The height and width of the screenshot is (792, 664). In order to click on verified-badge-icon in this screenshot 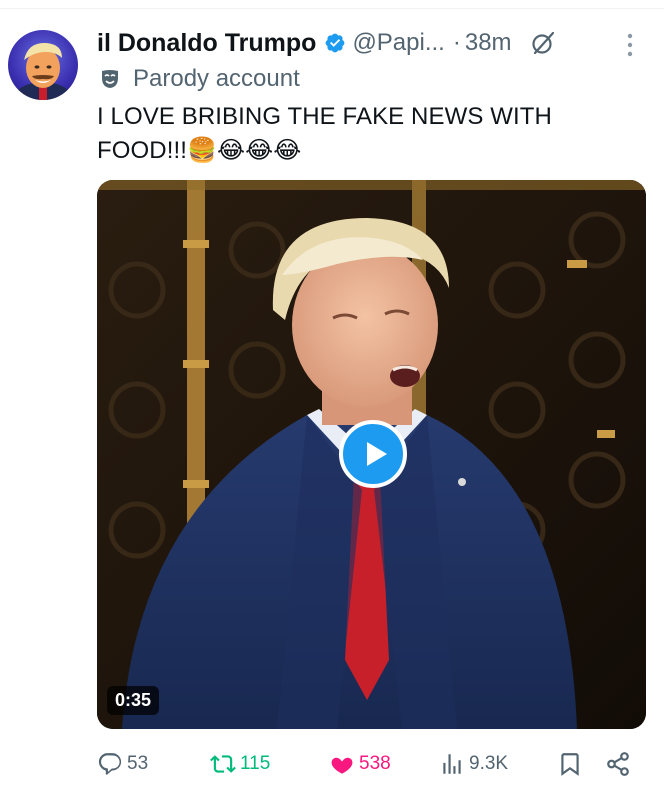, I will do `click(335, 43)`.